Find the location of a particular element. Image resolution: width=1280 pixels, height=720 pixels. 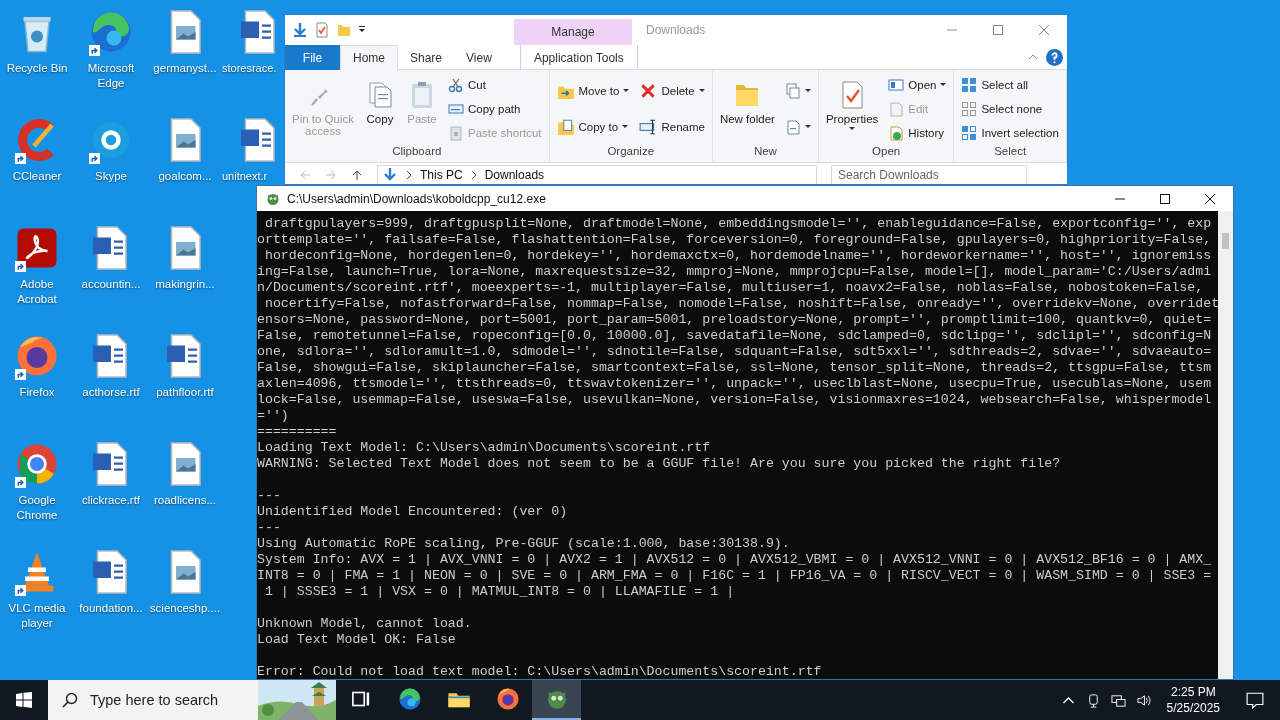

pages-icon is located at coordinates (792, 91).